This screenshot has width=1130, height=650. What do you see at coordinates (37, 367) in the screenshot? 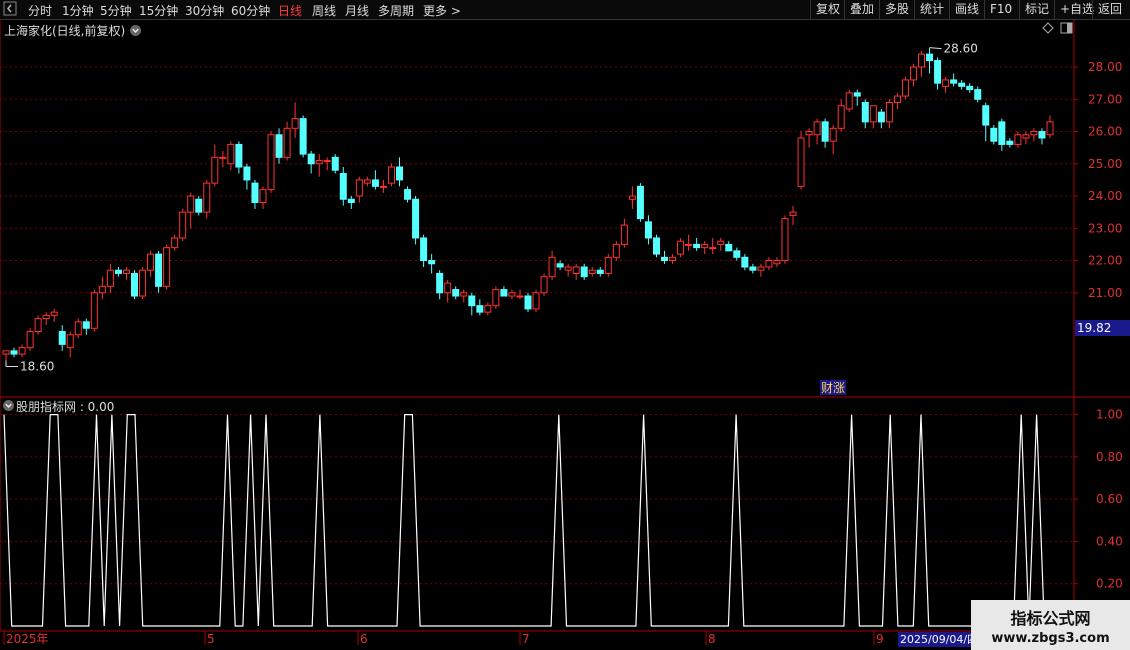
I see `low-price-label: 18.60` at bounding box center [37, 367].